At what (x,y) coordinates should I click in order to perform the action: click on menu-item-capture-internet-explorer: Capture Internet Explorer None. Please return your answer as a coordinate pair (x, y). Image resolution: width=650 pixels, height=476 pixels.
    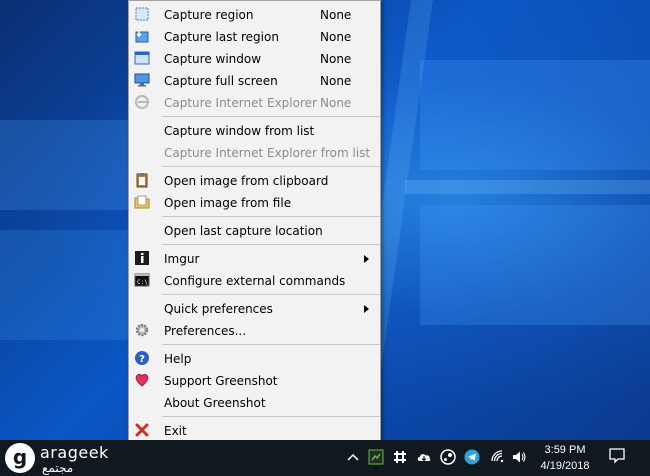
    Looking at the image, I should click on (254, 102).